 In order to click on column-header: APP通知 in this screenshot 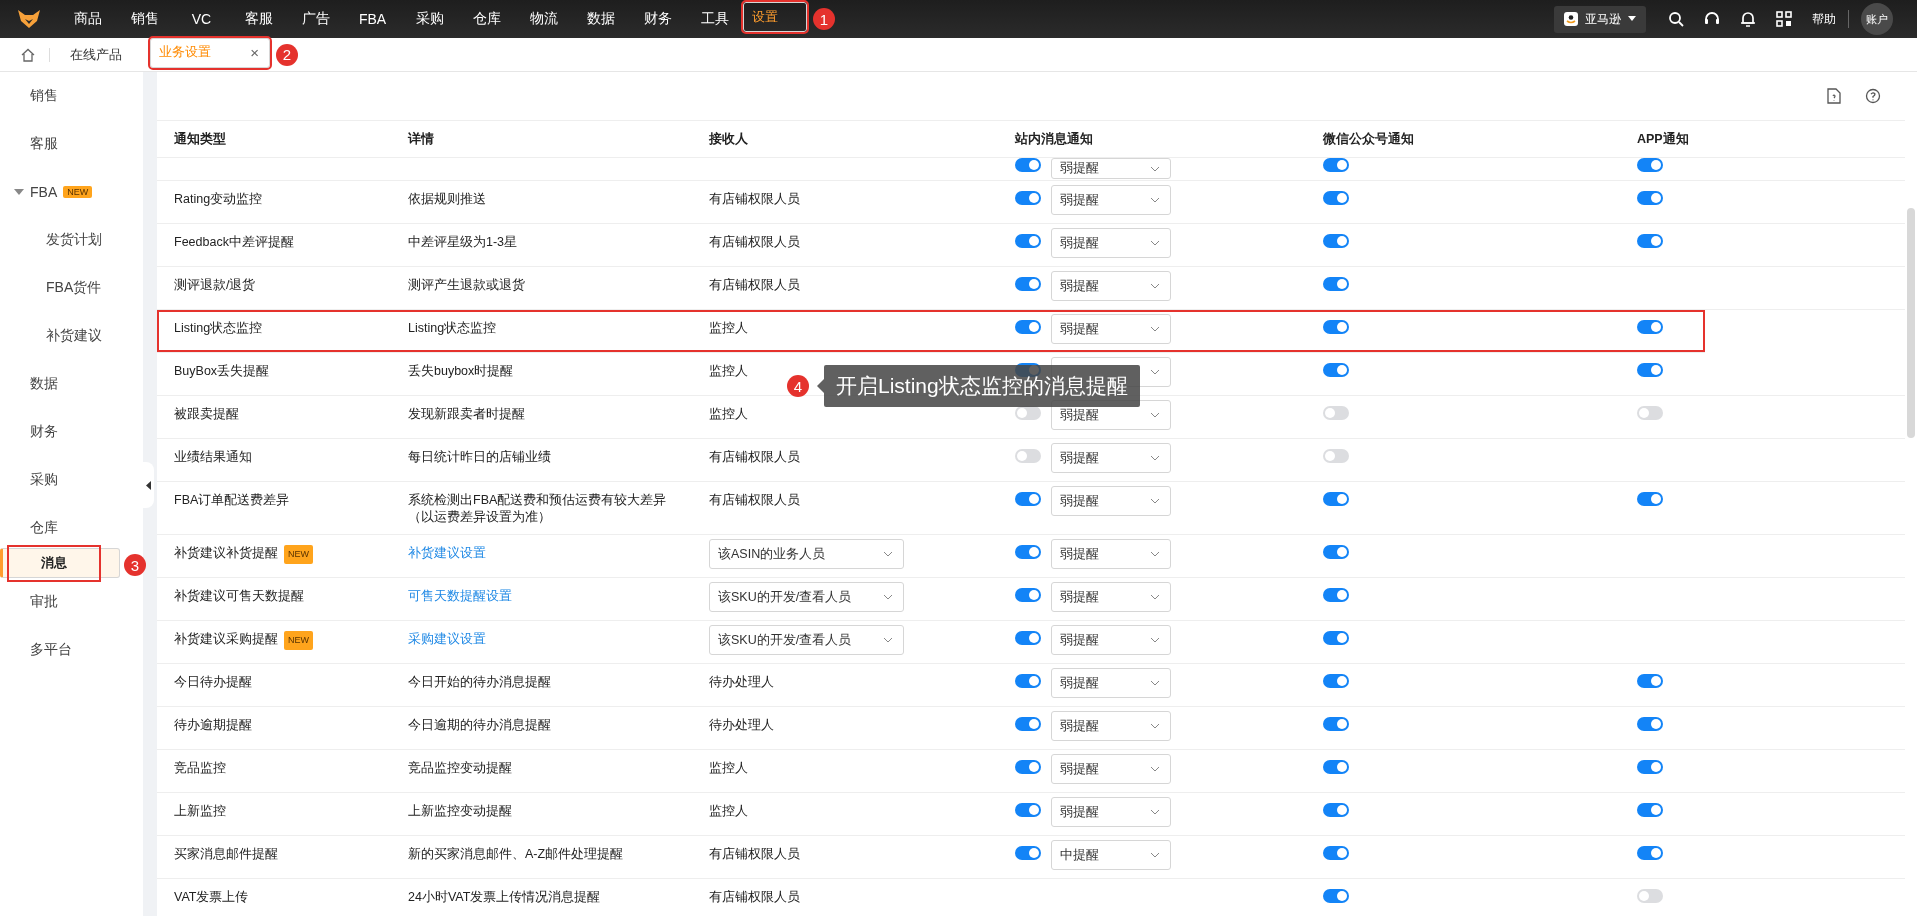, I will do `click(1663, 139)`.